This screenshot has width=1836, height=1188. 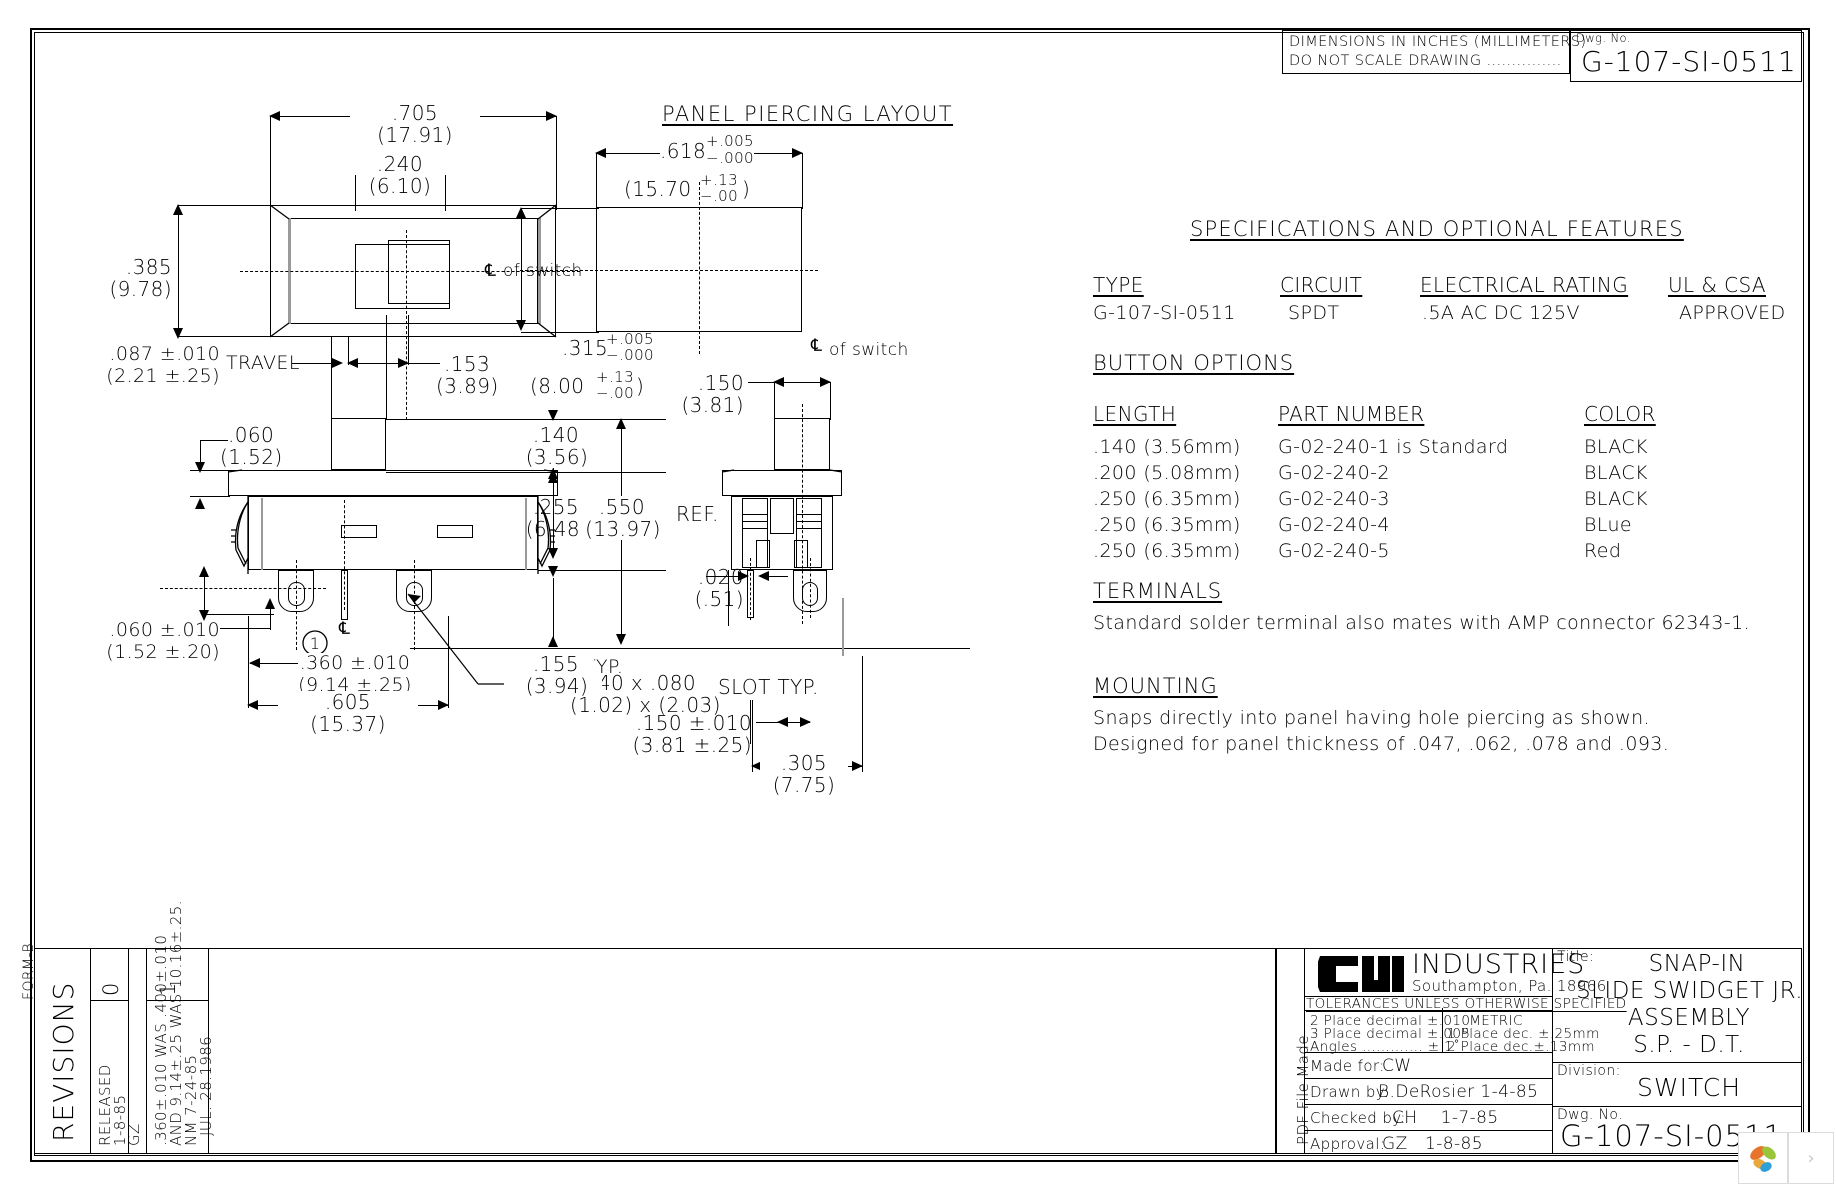 I want to click on note-balloon-number: 1, so click(x=315, y=643).